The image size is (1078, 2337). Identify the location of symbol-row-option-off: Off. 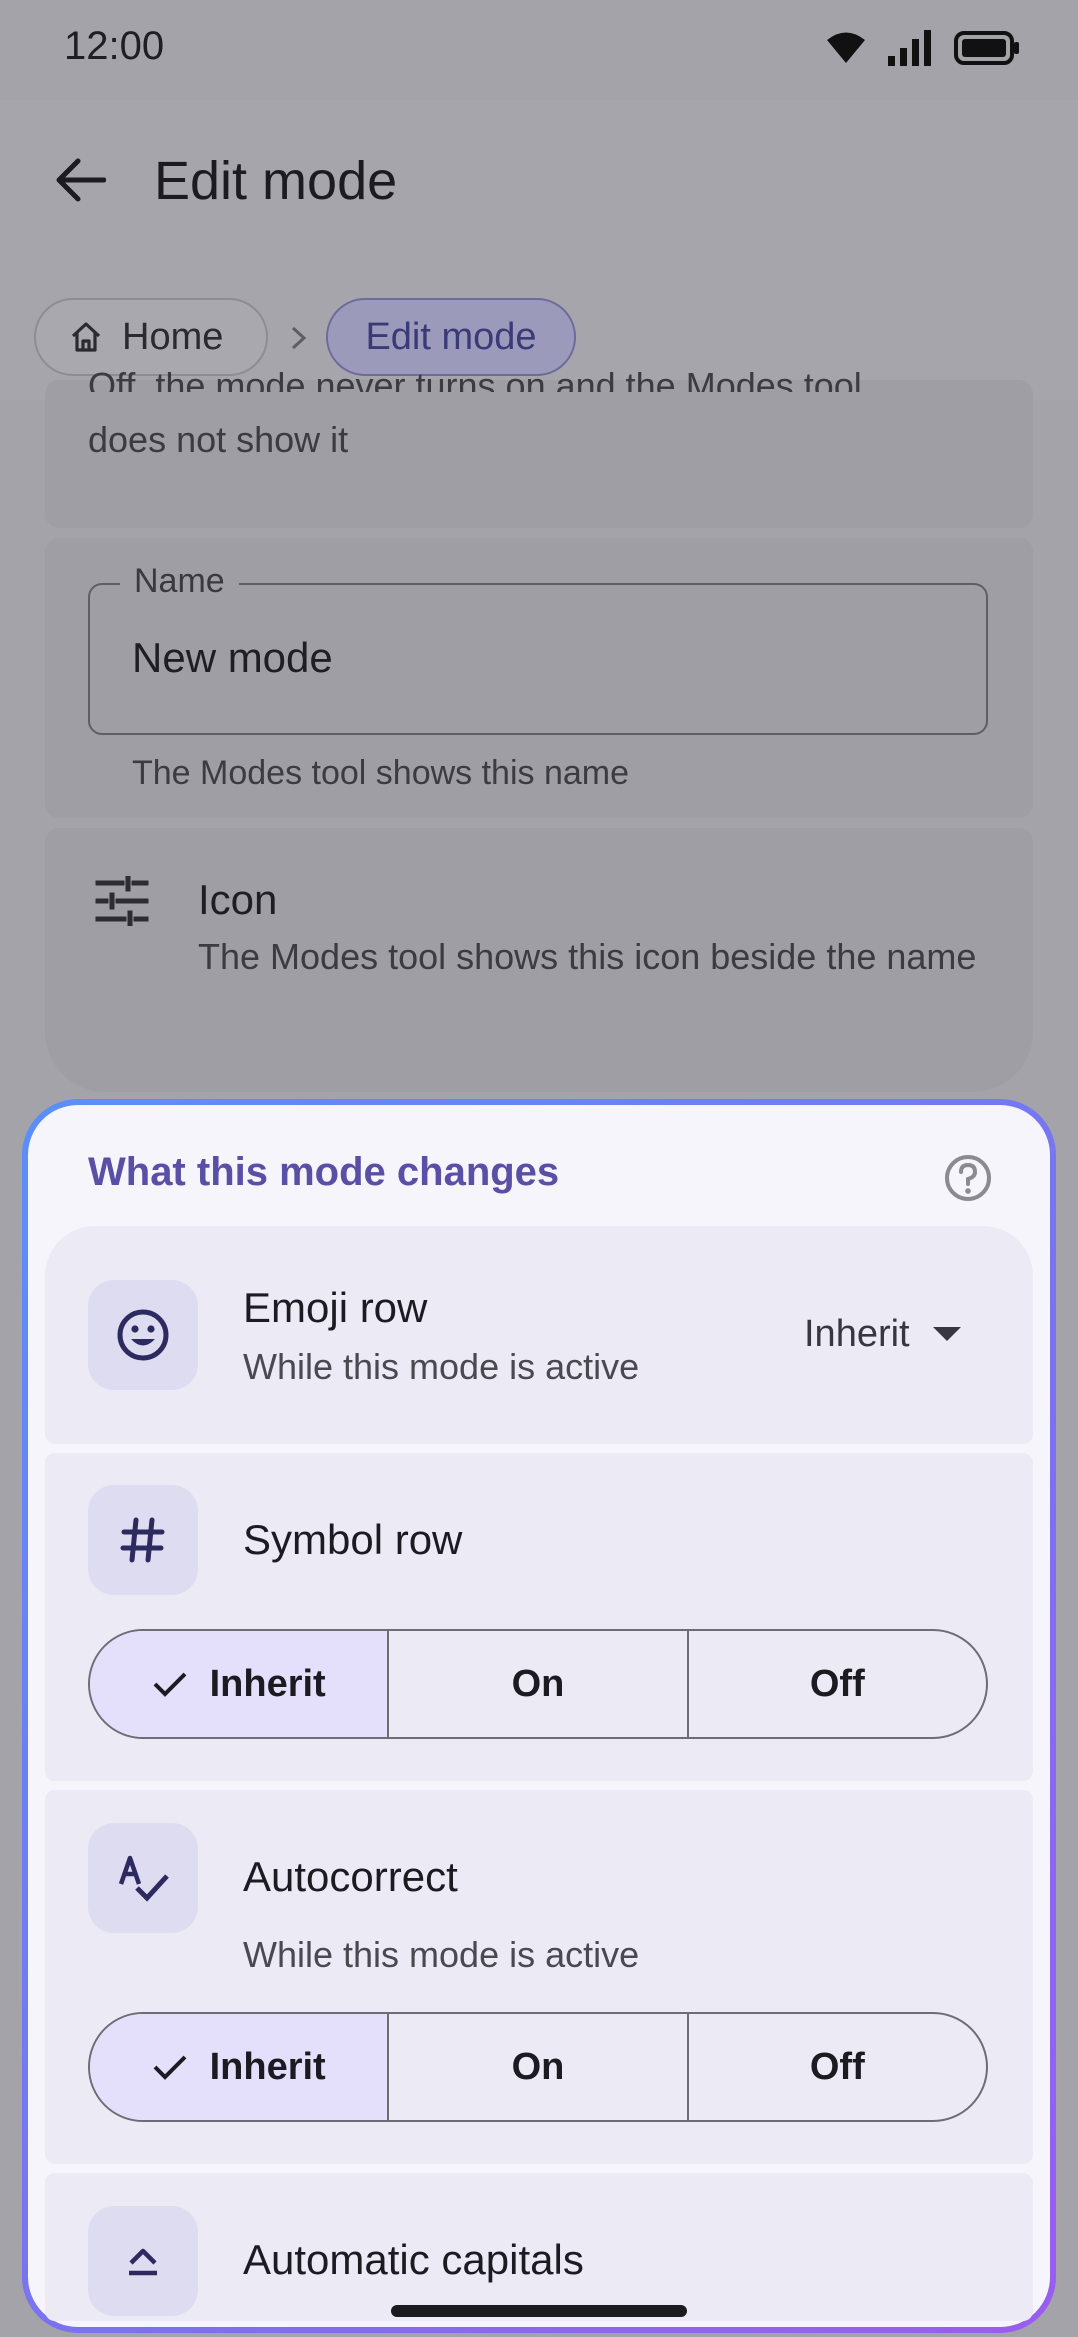
(836, 1684).